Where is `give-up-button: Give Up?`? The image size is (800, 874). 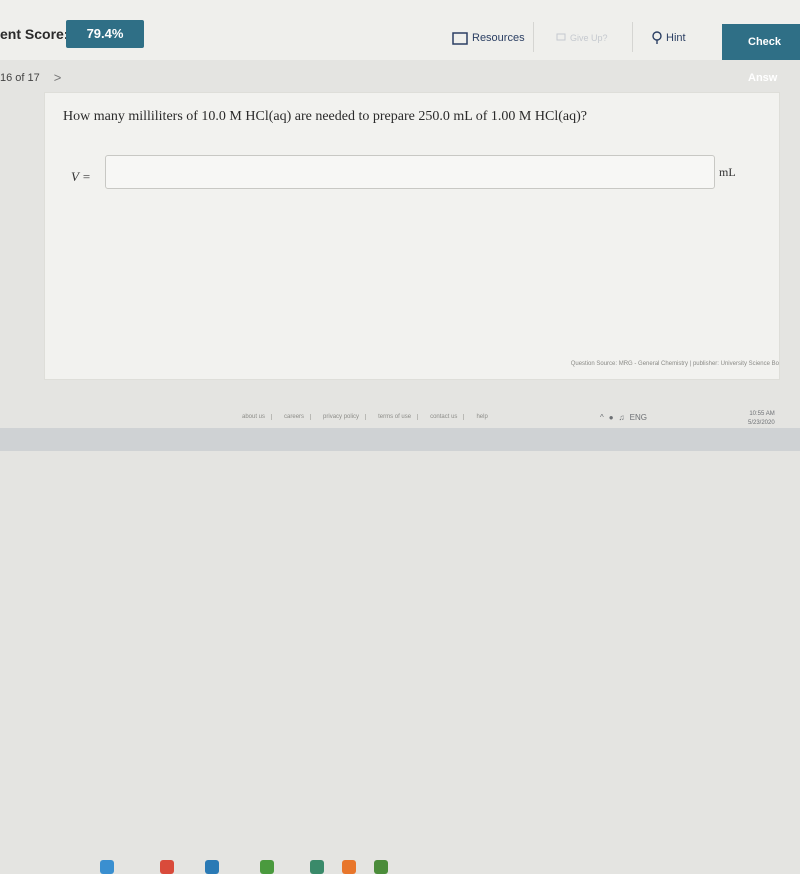 give-up-button: Give Up? is located at coordinates (582, 38).